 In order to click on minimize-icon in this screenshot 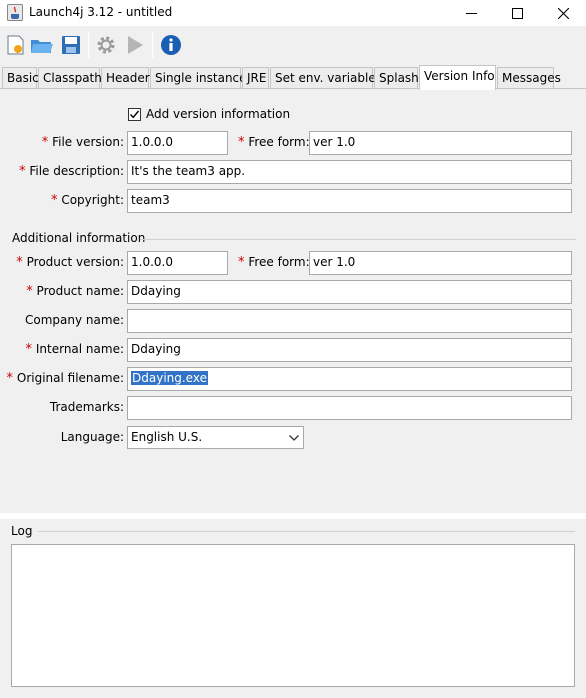, I will do `click(471, 13)`.